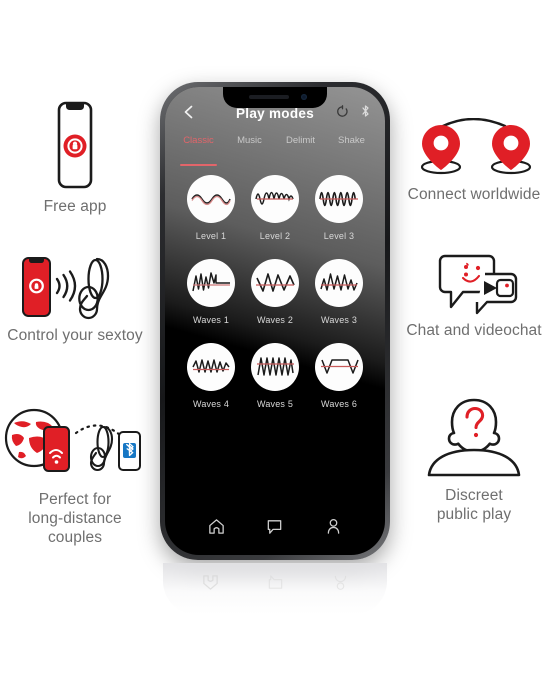  Describe the element at coordinates (249, 148) in the screenshot. I see `tab-music: Music` at that location.